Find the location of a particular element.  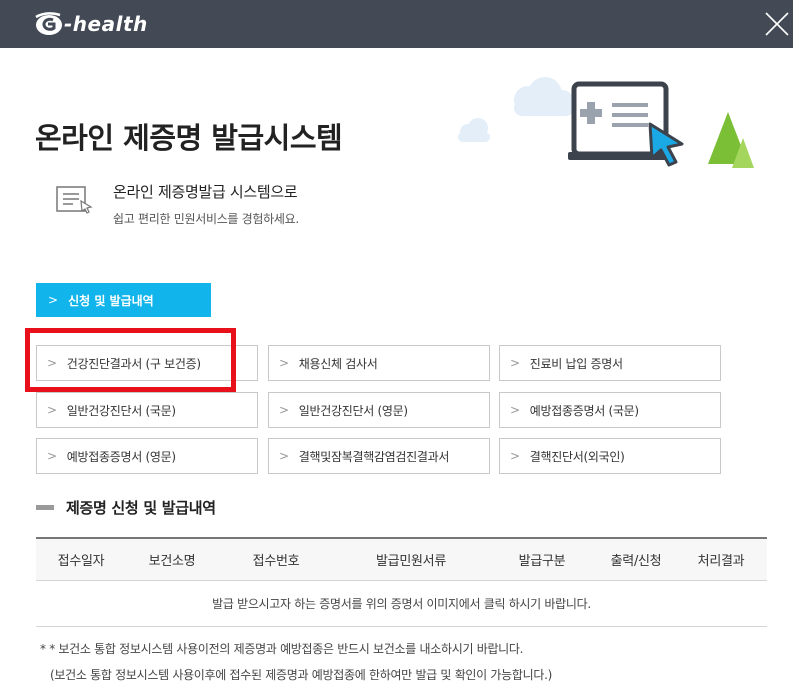

doc-label: 예방접종증명서 (영문) is located at coordinates (121, 456).